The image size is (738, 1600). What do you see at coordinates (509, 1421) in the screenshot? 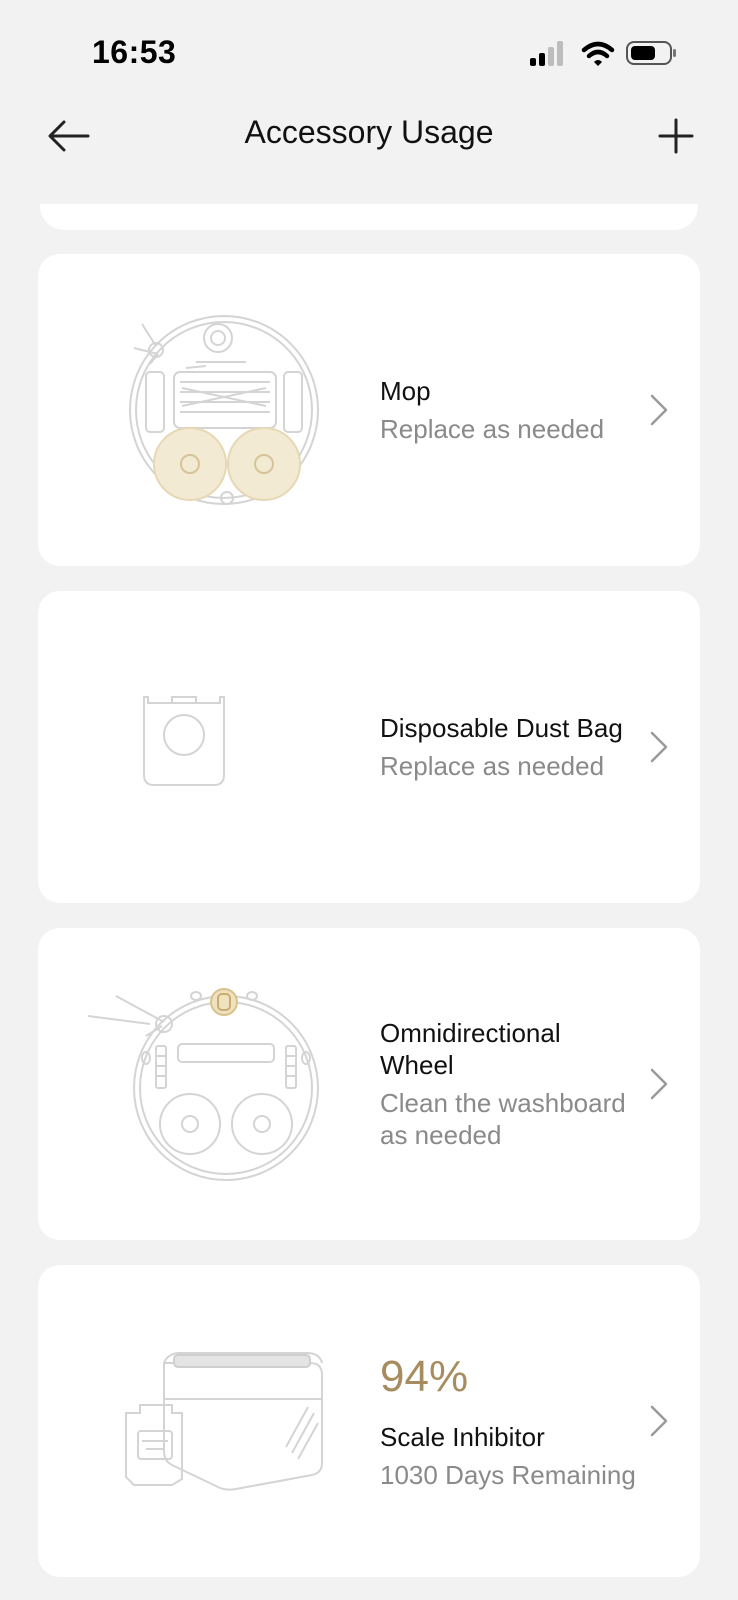
I see `card-text: 94% Scale Inhibitor 1030 Days Remaining` at bounding box center [509, 1421].